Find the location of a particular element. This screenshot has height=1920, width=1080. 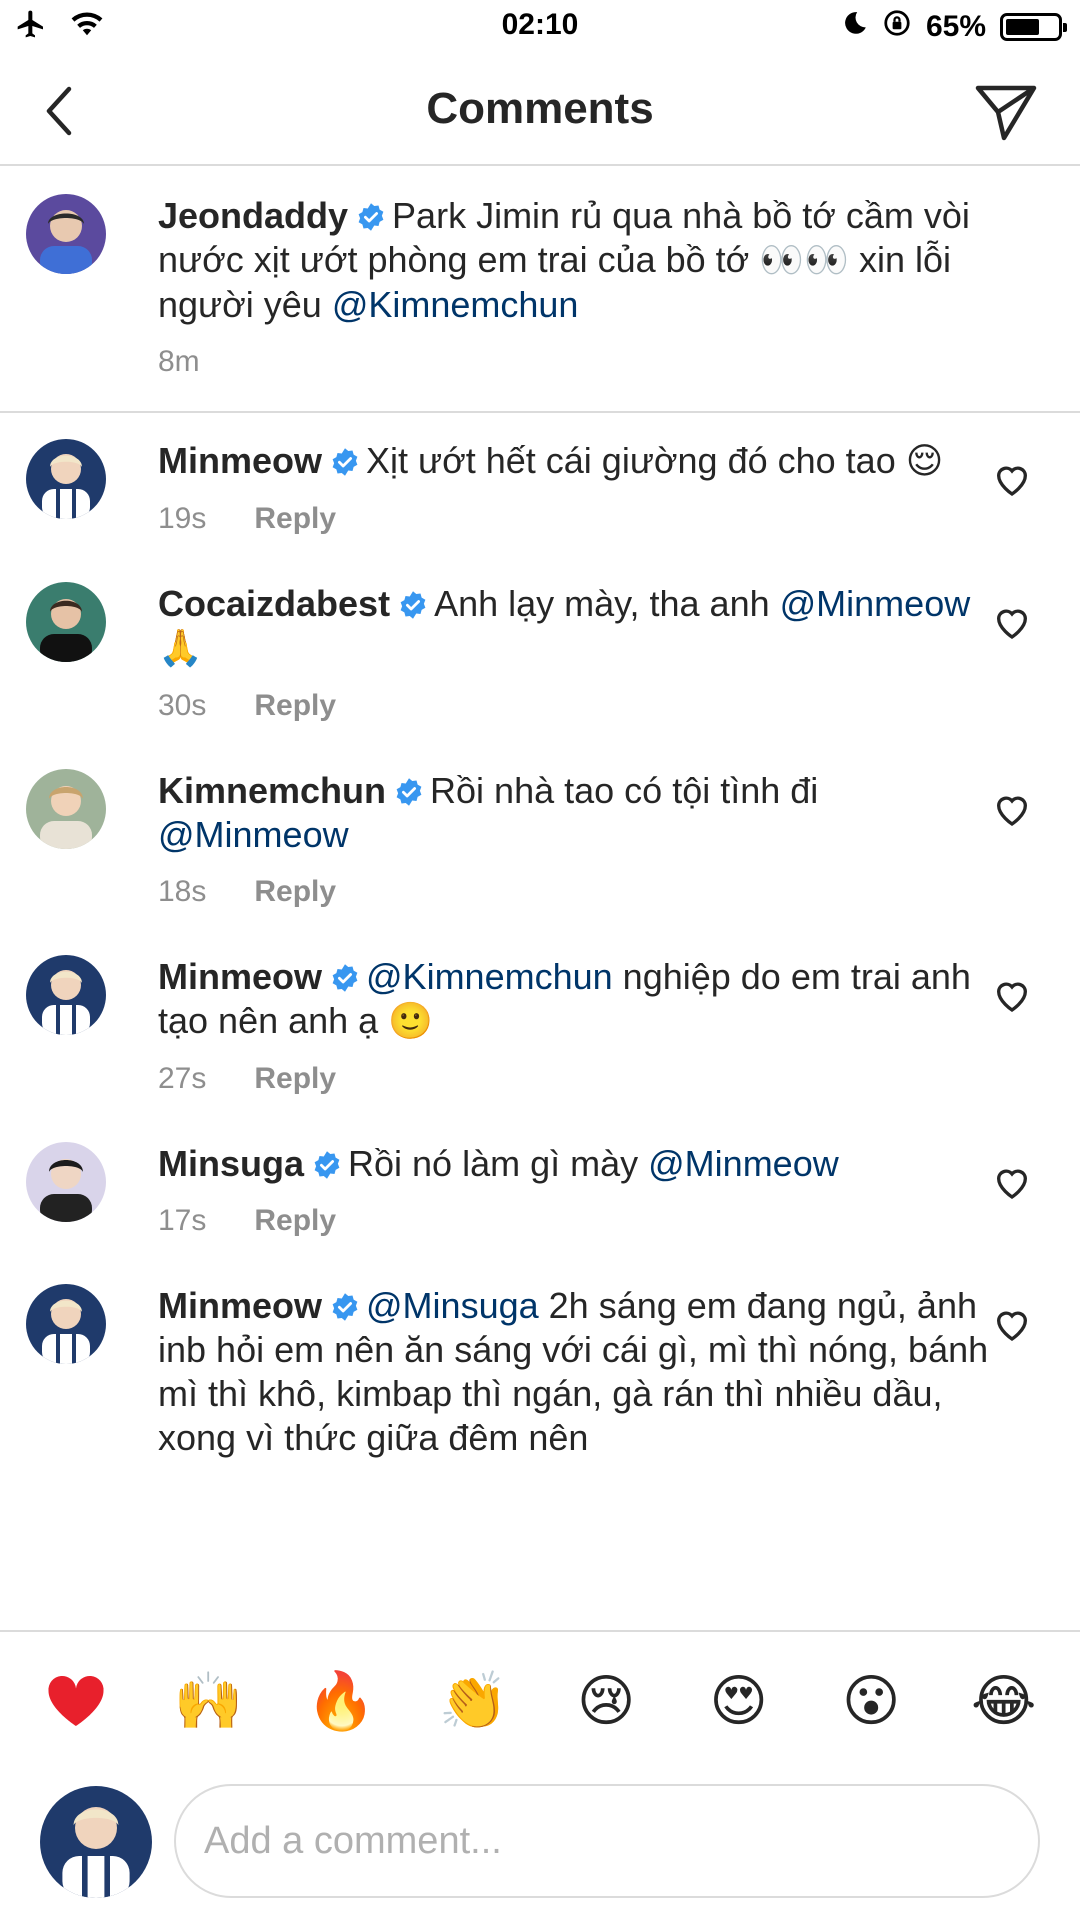

chevron-left-icon is located at coordinates (59, 111).